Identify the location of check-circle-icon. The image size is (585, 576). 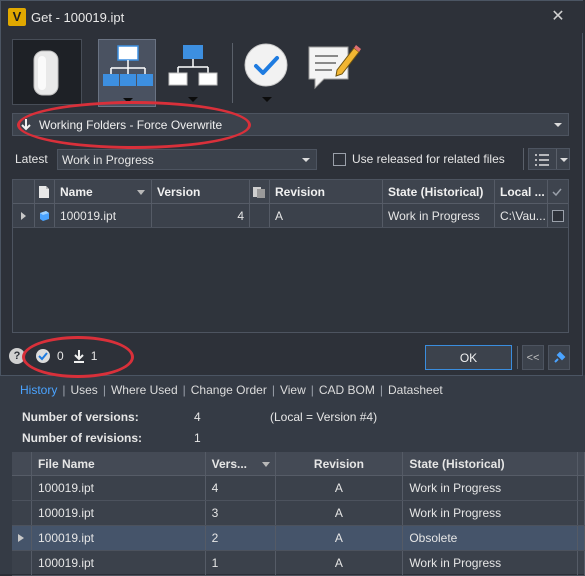
(266, 72).